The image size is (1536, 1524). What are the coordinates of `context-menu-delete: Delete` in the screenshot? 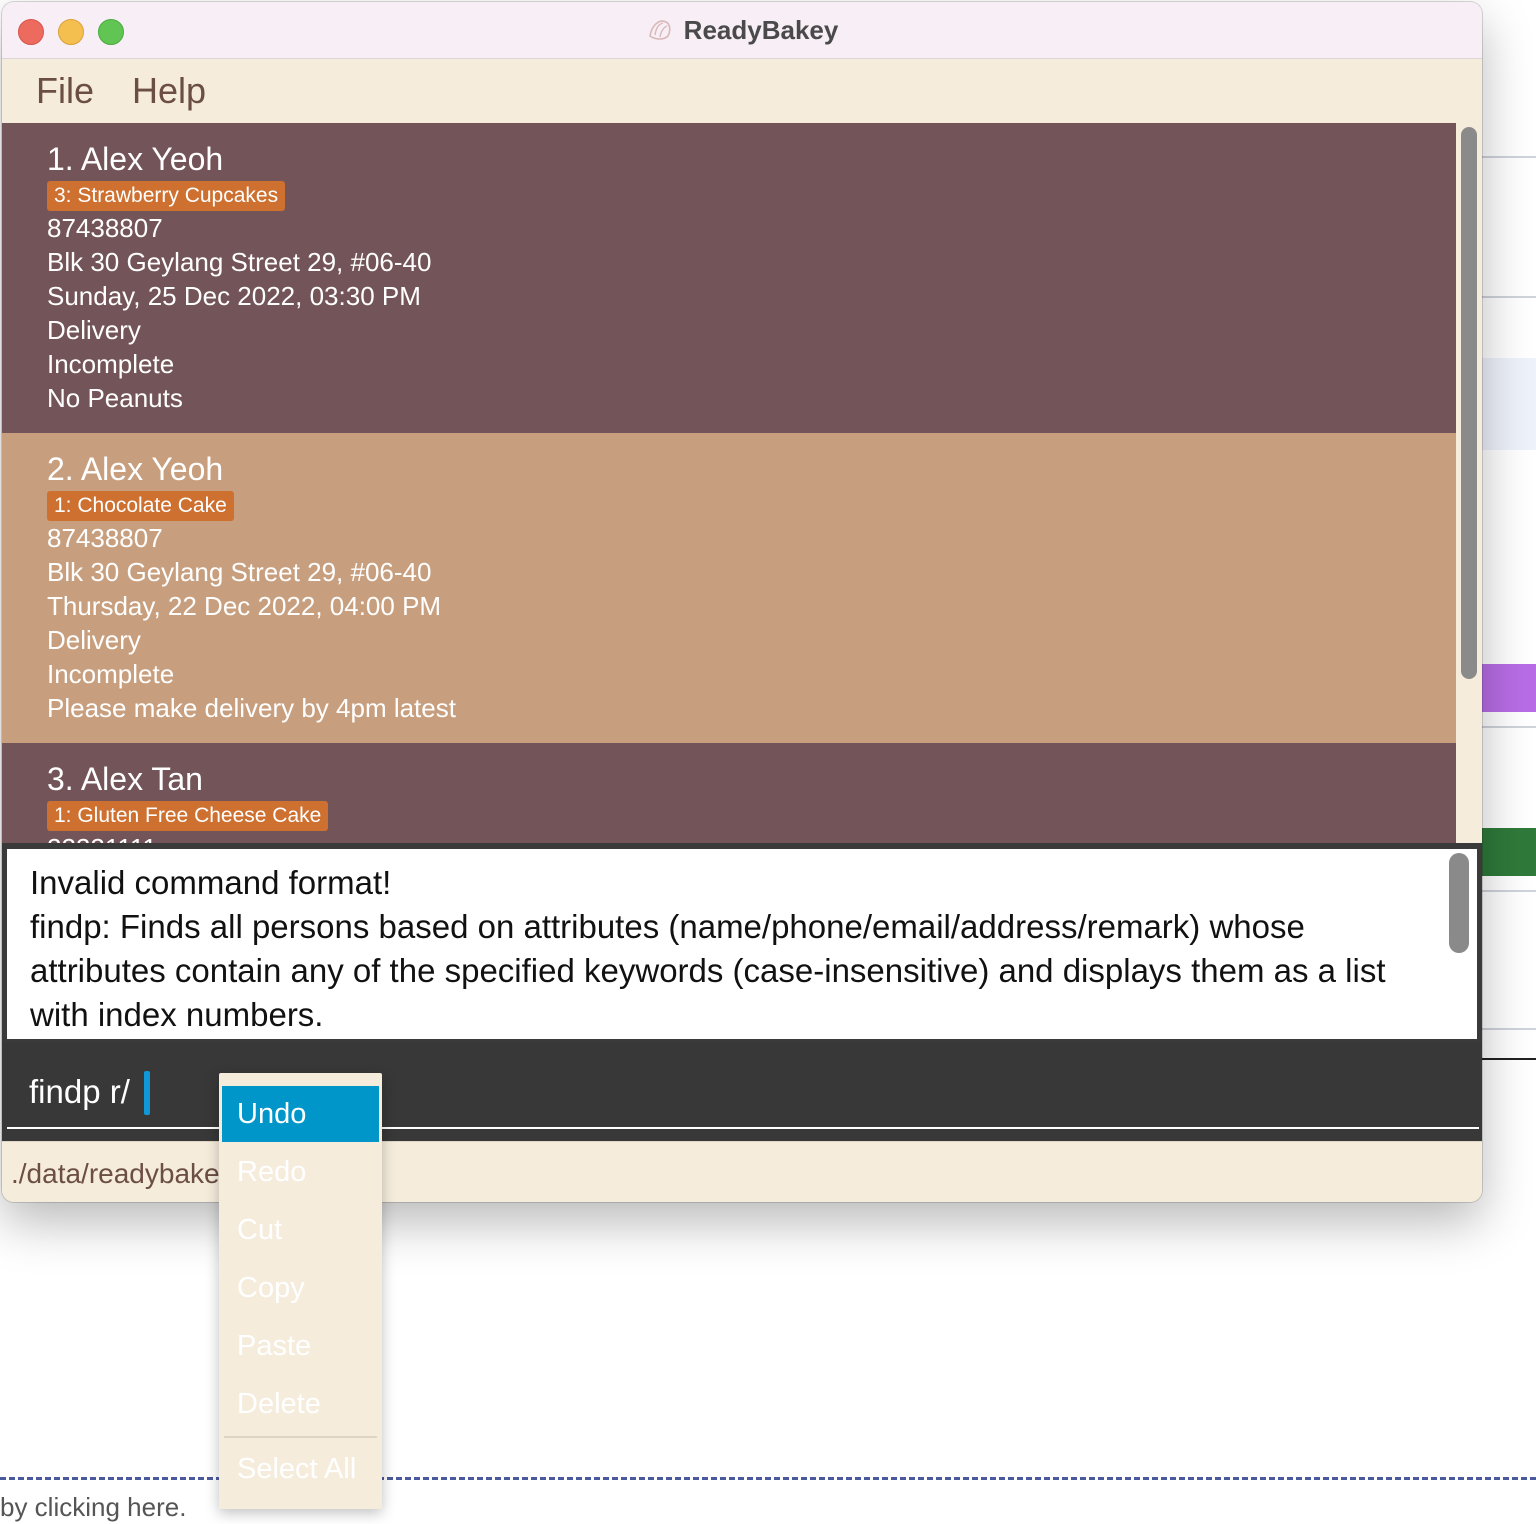 It's located at (300, 1404).